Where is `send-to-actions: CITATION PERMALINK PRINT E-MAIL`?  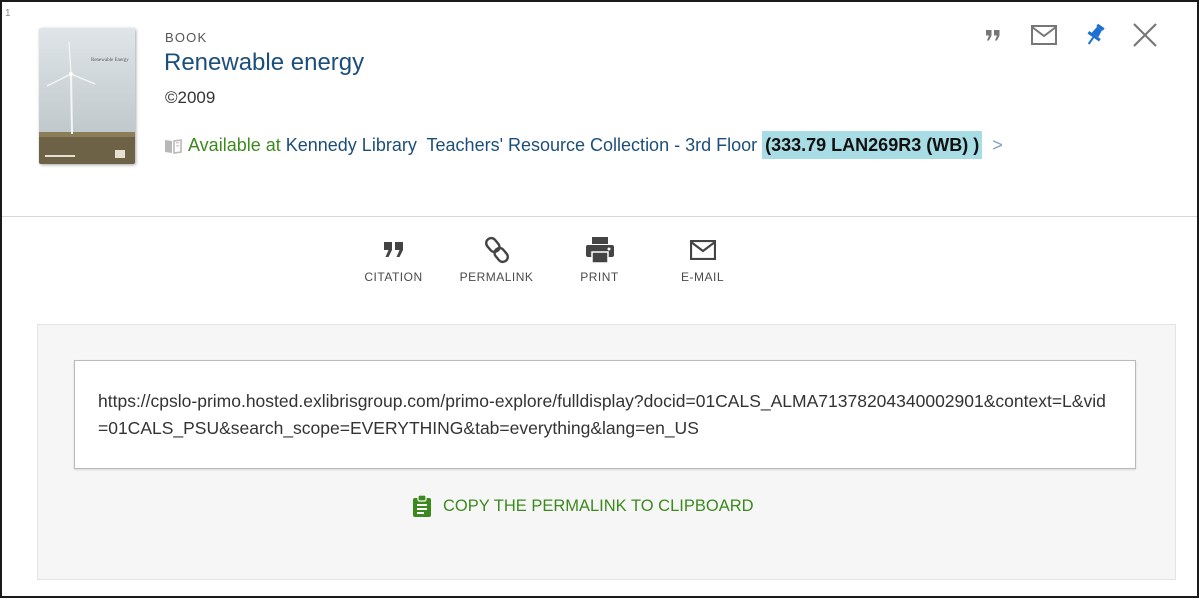
send-to-actions: CITATION PERMALINK PRINT E-MAIL is located at coordinates (548, 259).